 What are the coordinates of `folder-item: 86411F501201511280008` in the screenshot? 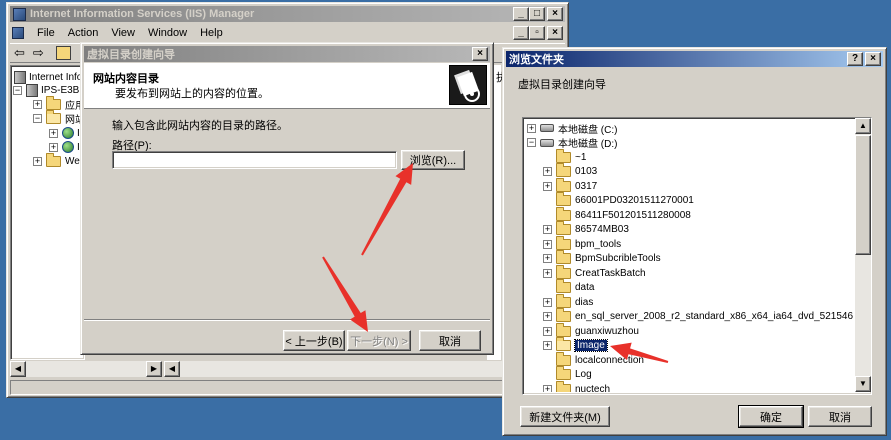 It's located at (617, 214).